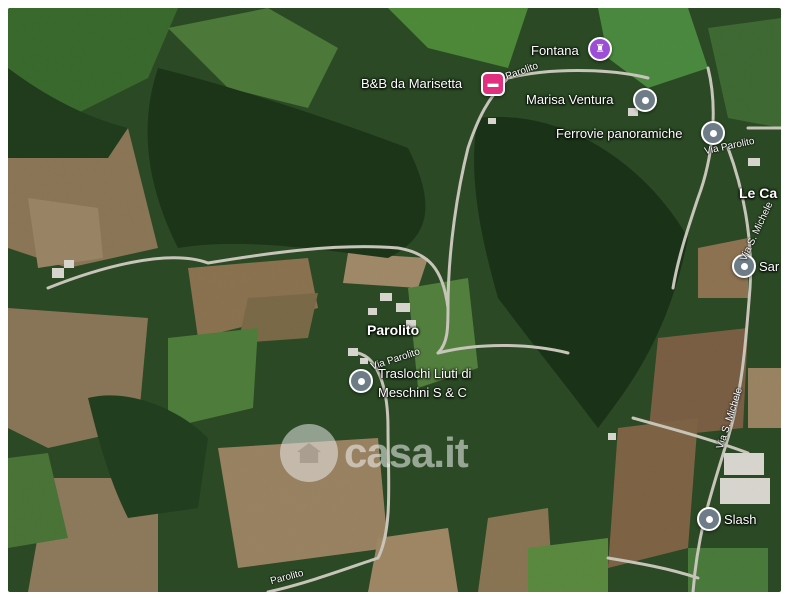 This screenshot has width=789, height=600. Describe the element at coordinates (569, 99) in the screenshot. I see `place-label-marisa-ventura: Marisa Ventura` at that location.